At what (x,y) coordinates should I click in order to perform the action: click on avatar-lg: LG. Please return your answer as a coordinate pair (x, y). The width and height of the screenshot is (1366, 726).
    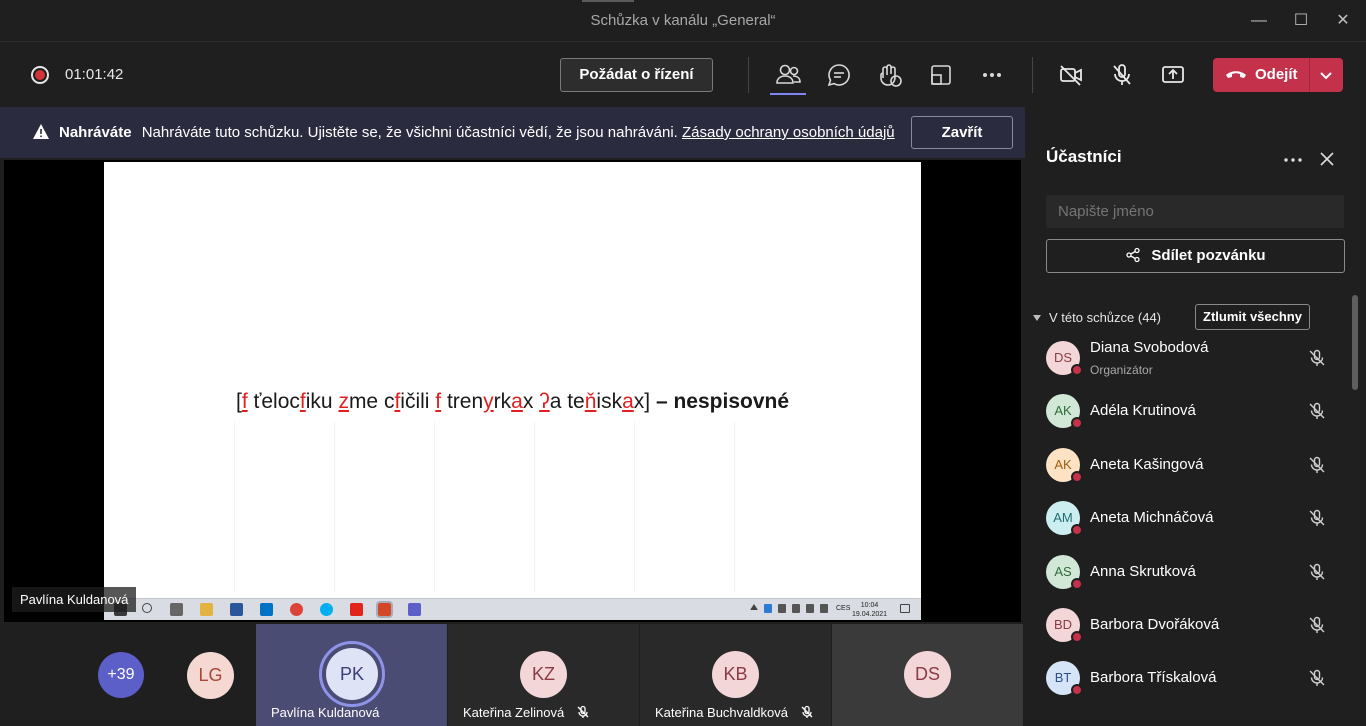
    Looking at the image, I should click on (210, 675).